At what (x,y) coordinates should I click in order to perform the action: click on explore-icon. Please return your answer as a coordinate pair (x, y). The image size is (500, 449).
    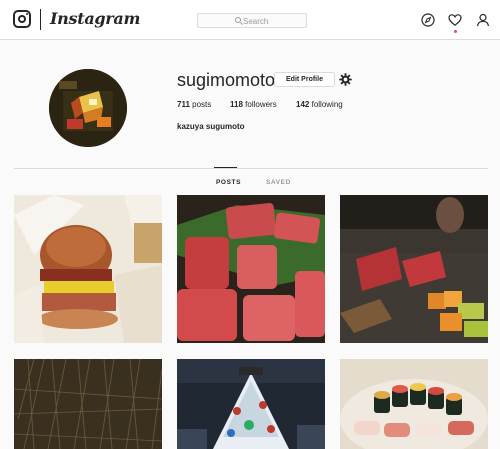
    Looking at the image, I should click on (428, 20).